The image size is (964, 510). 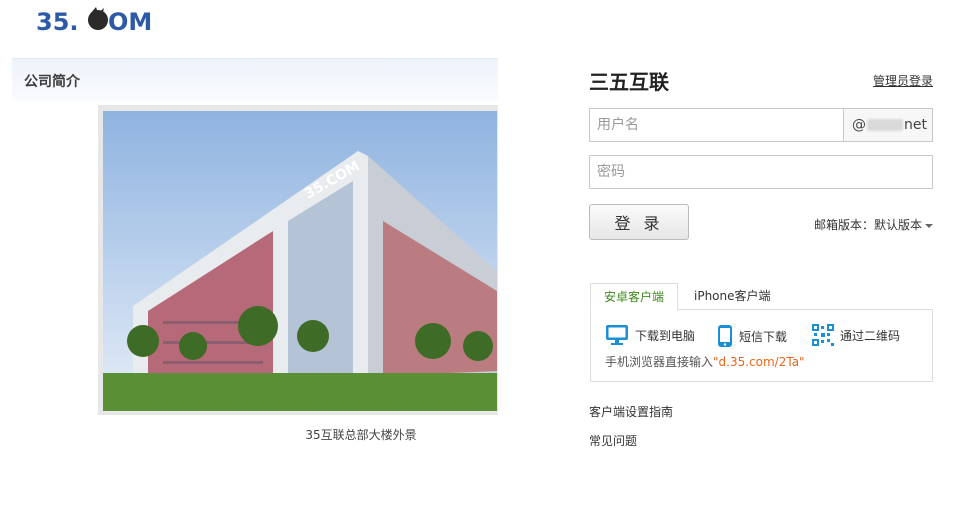 I want to click on domain-redacted, so click(x=885, y=125).